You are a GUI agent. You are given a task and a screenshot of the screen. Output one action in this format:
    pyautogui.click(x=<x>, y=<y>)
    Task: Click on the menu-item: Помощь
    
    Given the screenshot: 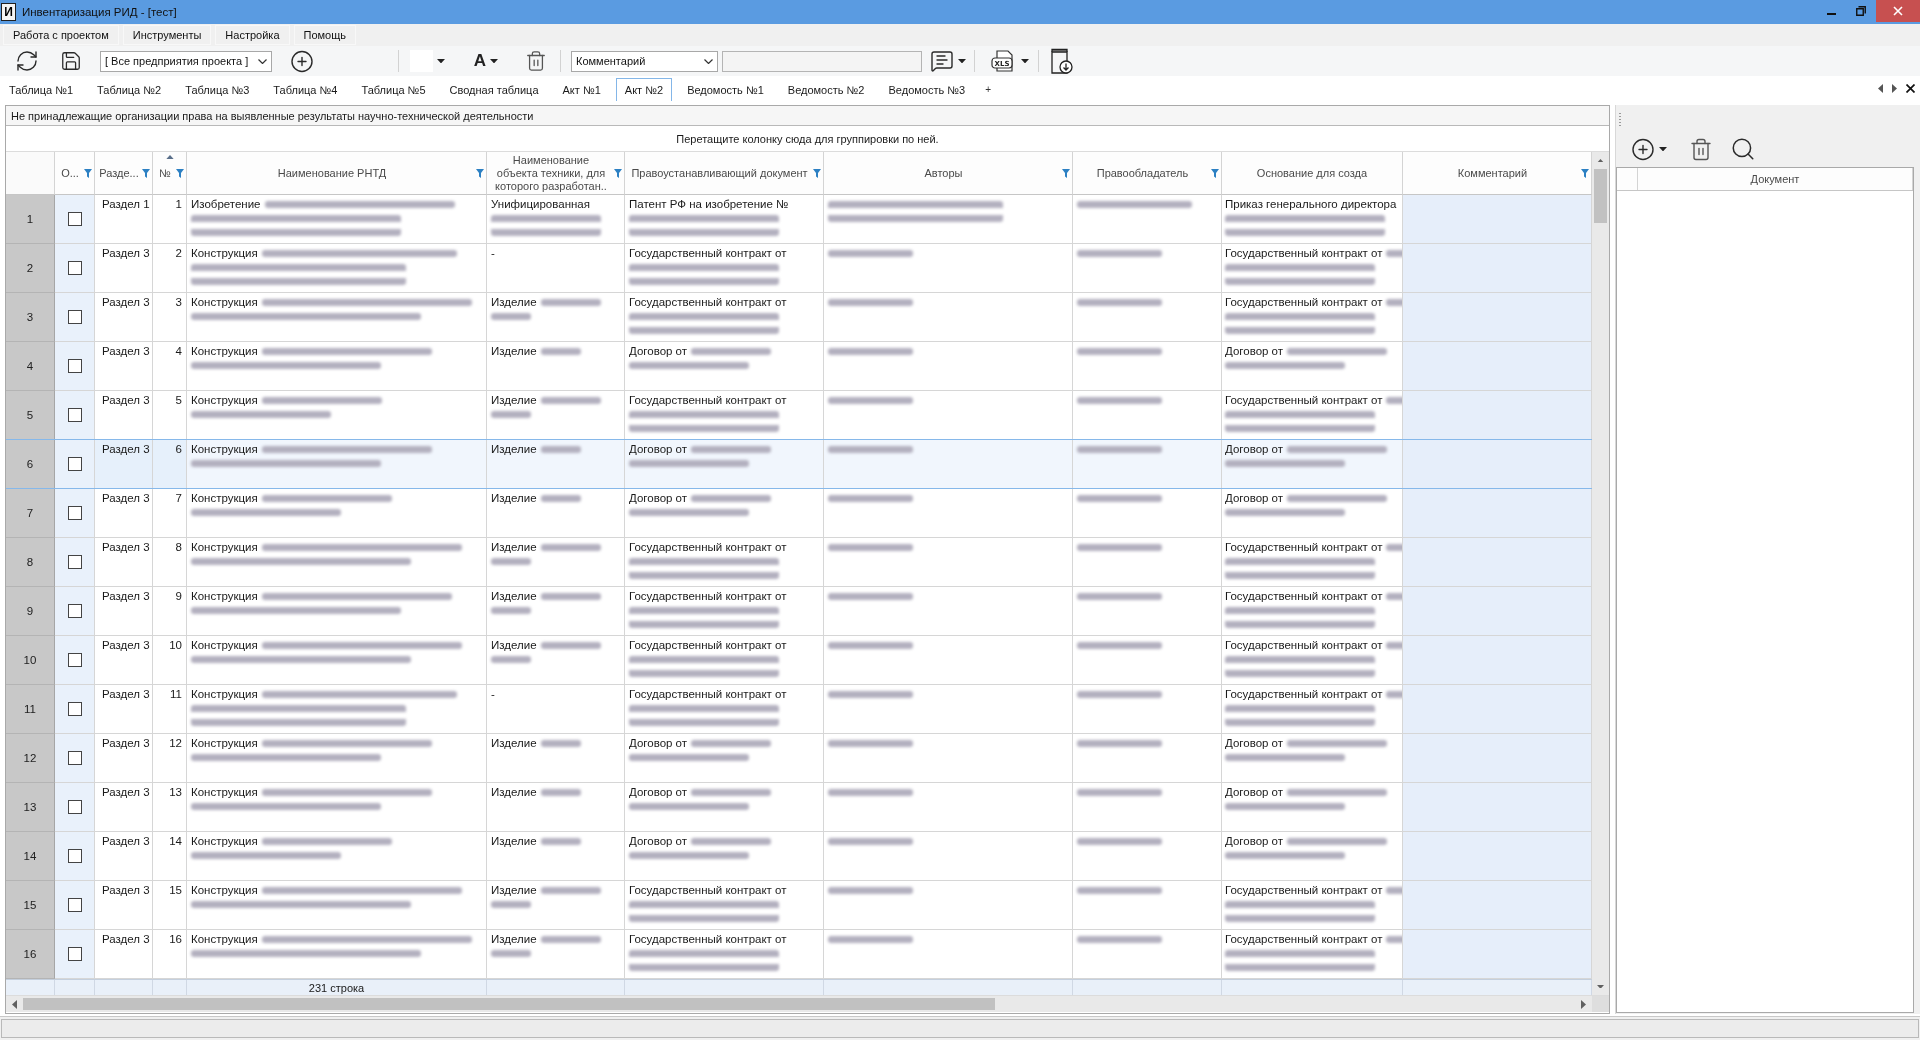 What is the action you would take?
    pyautogui.click(x=324, y=35)
    